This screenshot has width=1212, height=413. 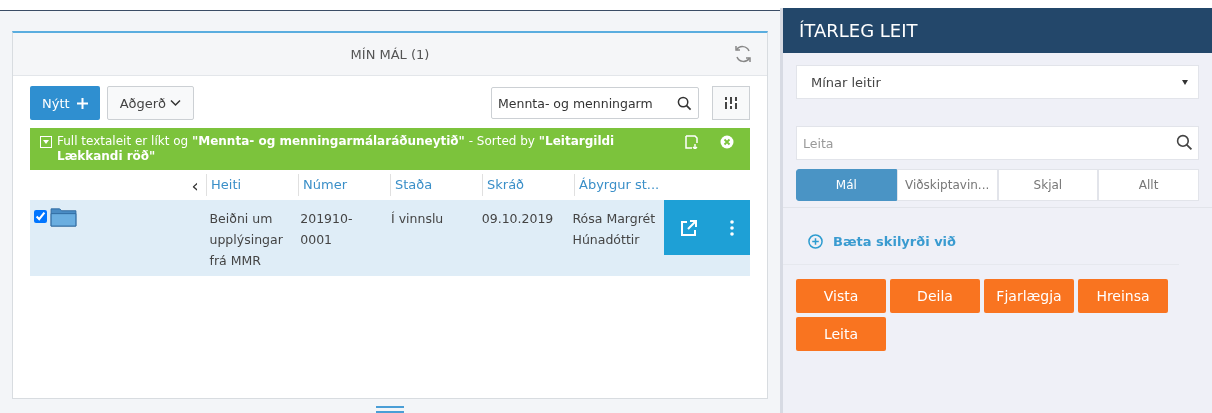 I want to click on add-condition-link: Bæta skilyrði við, so click(x=894, y=241).